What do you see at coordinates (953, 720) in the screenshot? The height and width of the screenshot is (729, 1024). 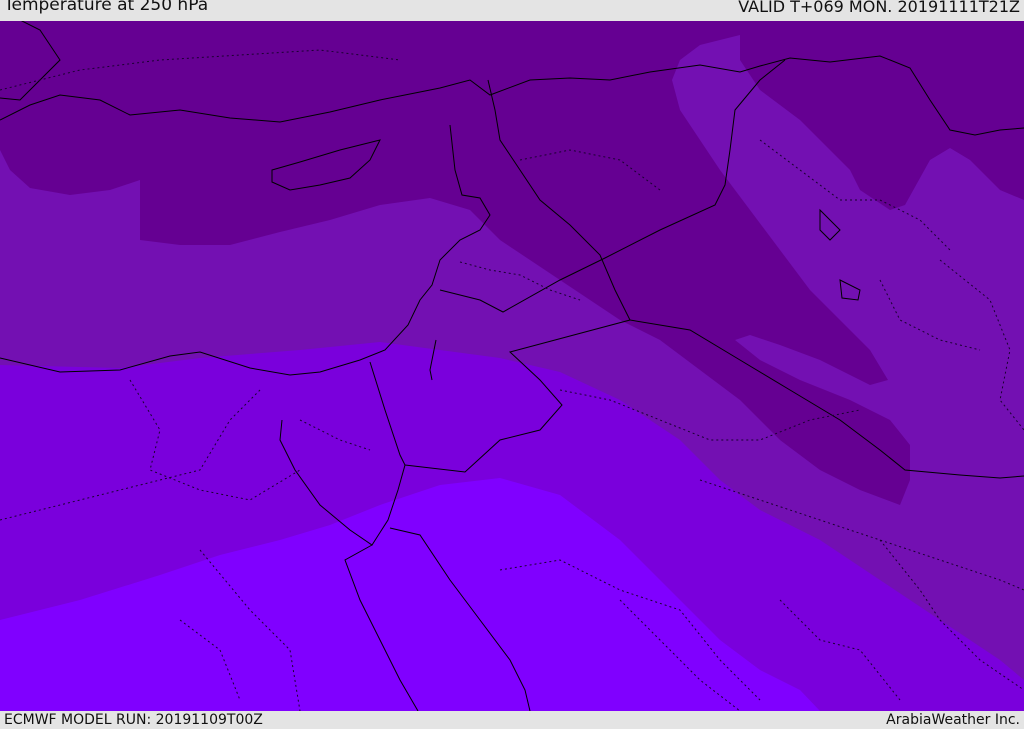 I see `credit-text: ArabiaWeather Inc.` at bounding box center [953, 720].